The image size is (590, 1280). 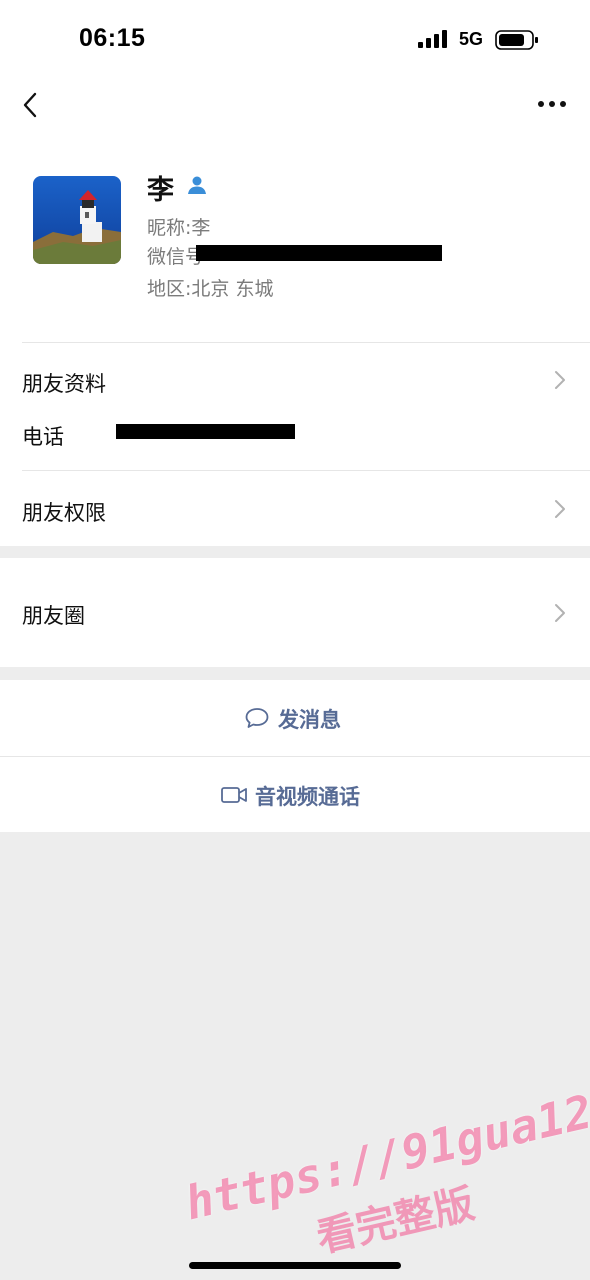 I want to click on moments-label: 朋友圈, so click(x=53, y=616).